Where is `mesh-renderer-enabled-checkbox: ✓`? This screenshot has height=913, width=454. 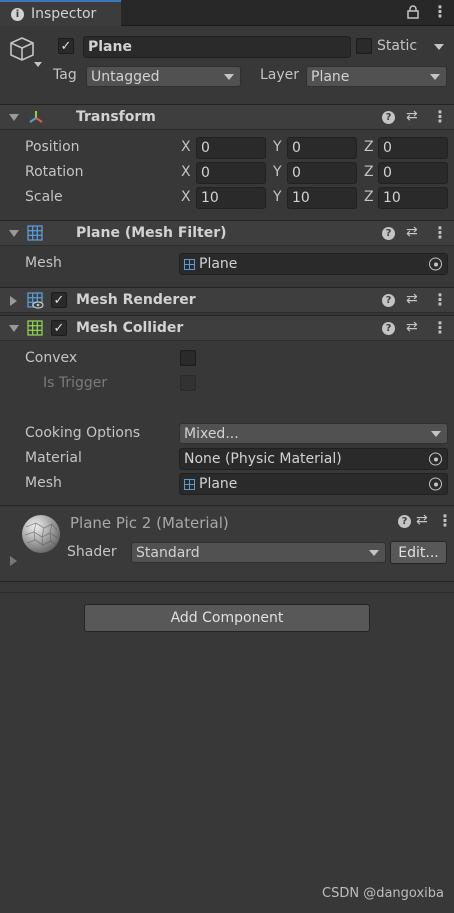 mesh-renderer-enabled-checkbox: ✓ is located at coordinates (59, 300).